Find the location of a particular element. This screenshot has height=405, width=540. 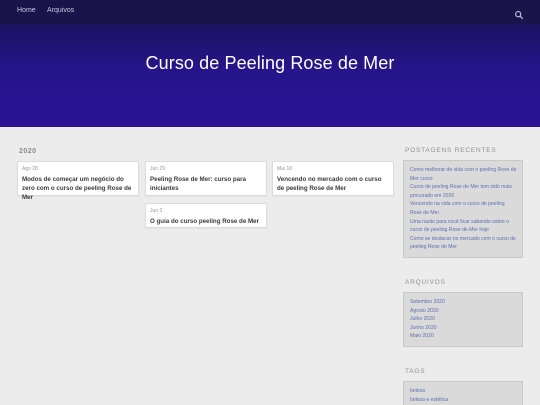

nav-home-link: Home is located at coordinates (26, 10).